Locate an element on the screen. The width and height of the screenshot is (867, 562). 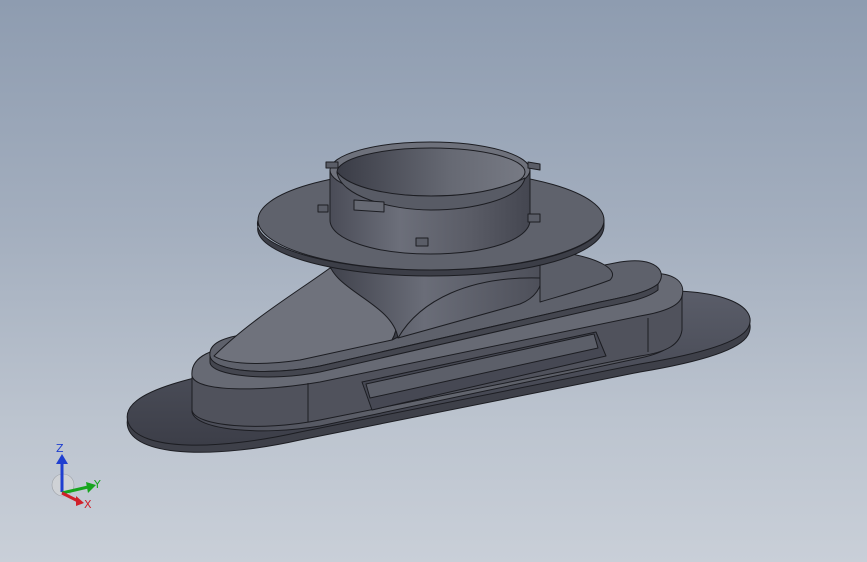
tab-left is located at coordinates (323, 208).